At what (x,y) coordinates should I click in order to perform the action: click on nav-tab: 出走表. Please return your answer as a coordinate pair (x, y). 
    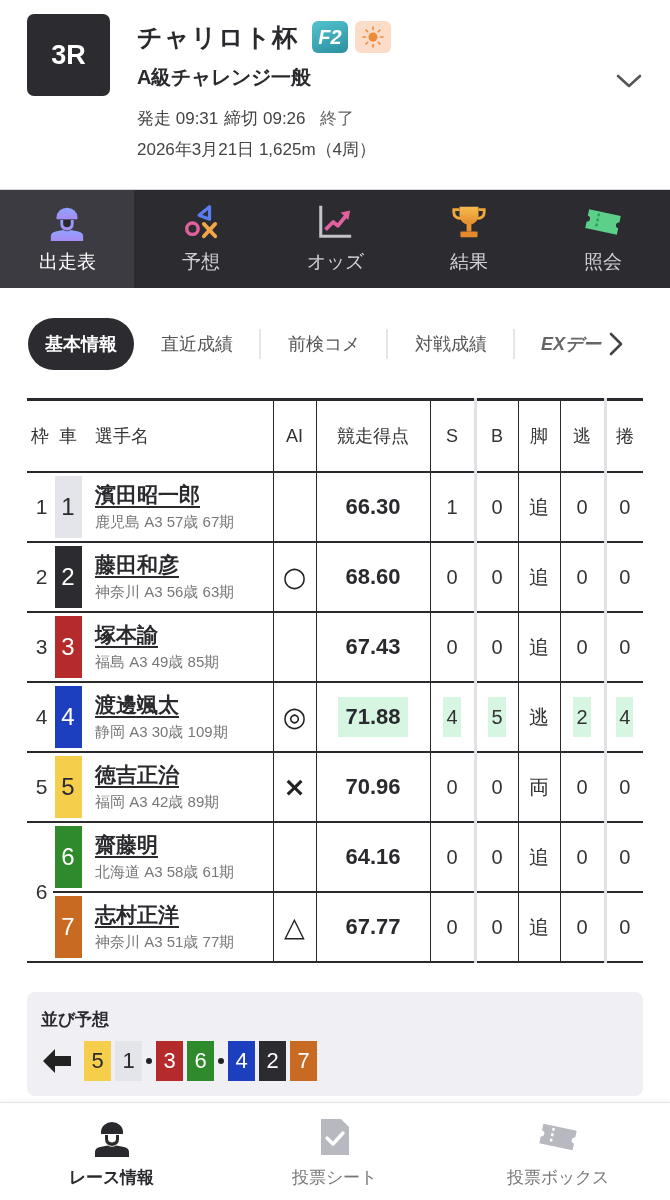
    Looking at the image, I should click on (67, 239).